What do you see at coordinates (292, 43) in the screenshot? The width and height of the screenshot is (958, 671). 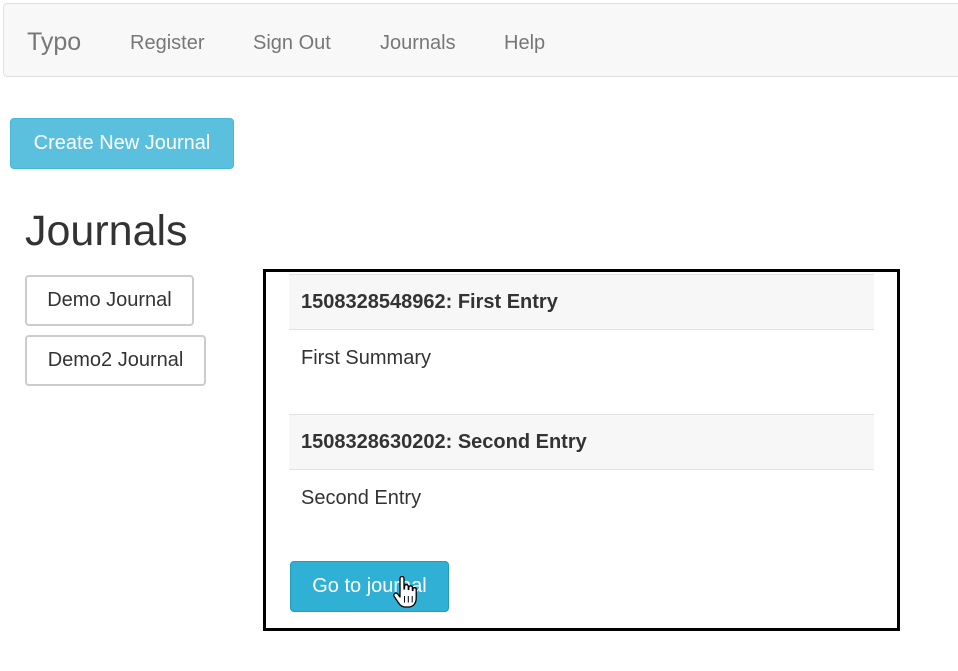 I see `nav-sign-out-link: Sign Out` at bounding box center [292, 43].